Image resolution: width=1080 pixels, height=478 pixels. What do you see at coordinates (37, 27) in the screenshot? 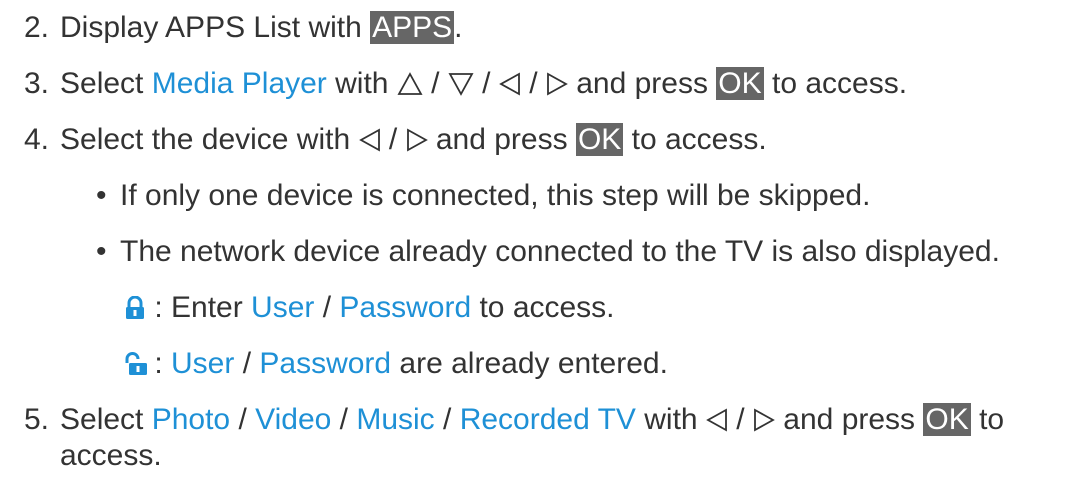
I see `step-number: 2.` at bounding box center [37, 27].